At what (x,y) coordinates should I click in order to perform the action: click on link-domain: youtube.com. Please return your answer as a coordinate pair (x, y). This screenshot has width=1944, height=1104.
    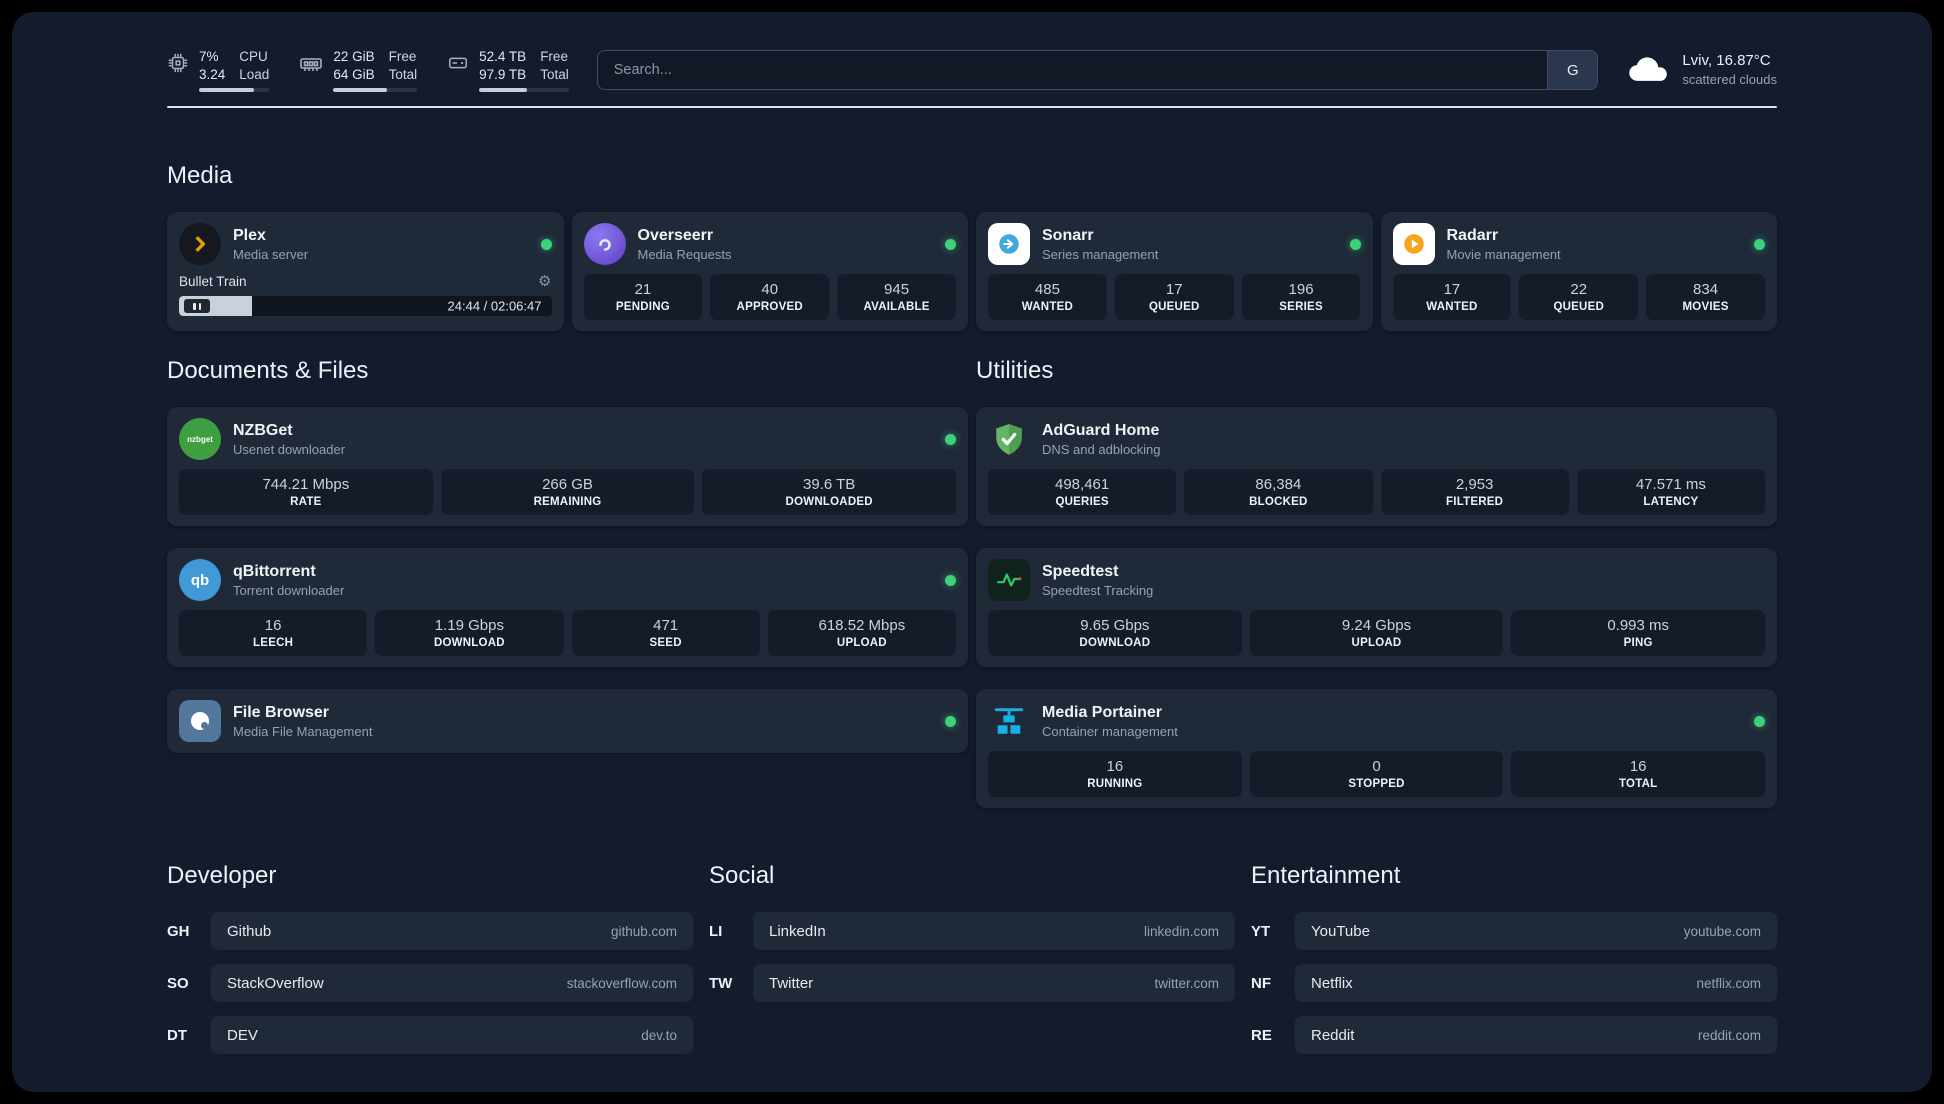
    Looking at the image, I should click on (1722, 931).